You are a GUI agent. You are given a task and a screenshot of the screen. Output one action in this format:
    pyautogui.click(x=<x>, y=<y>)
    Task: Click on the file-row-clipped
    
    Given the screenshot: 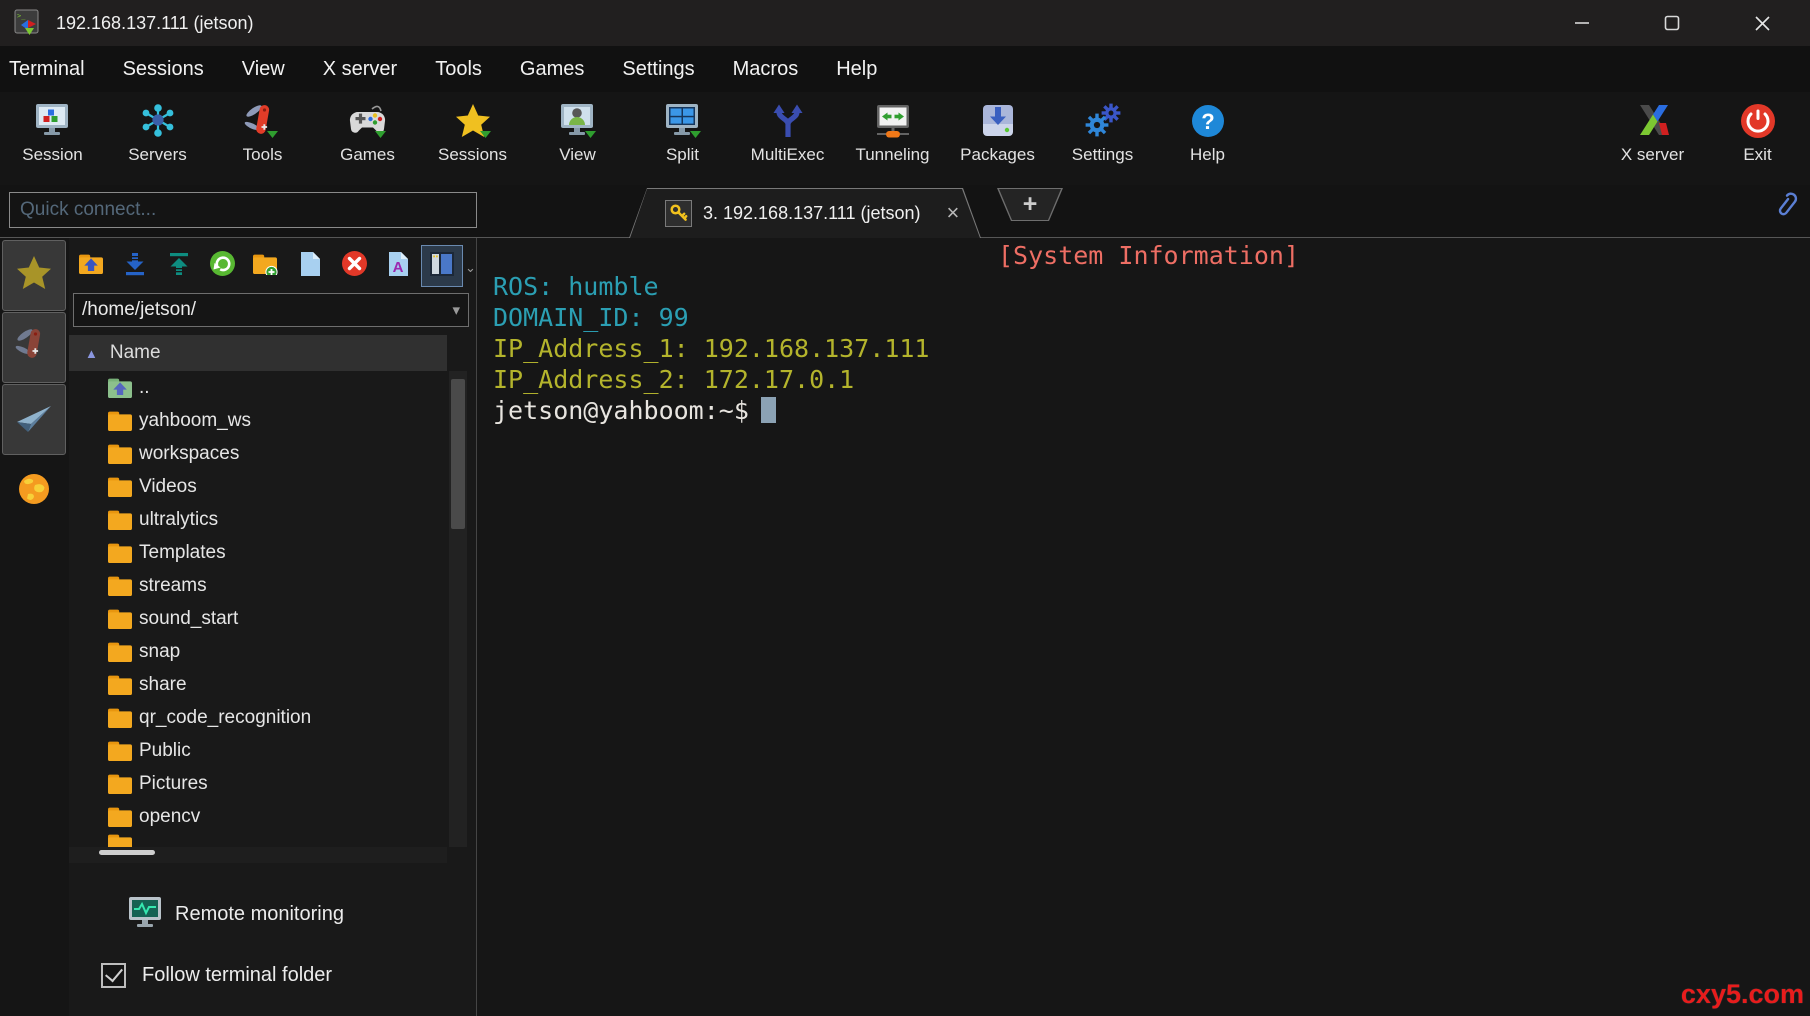 What is the action you would take?
    pyautogui.click(x=258, y=840)
    